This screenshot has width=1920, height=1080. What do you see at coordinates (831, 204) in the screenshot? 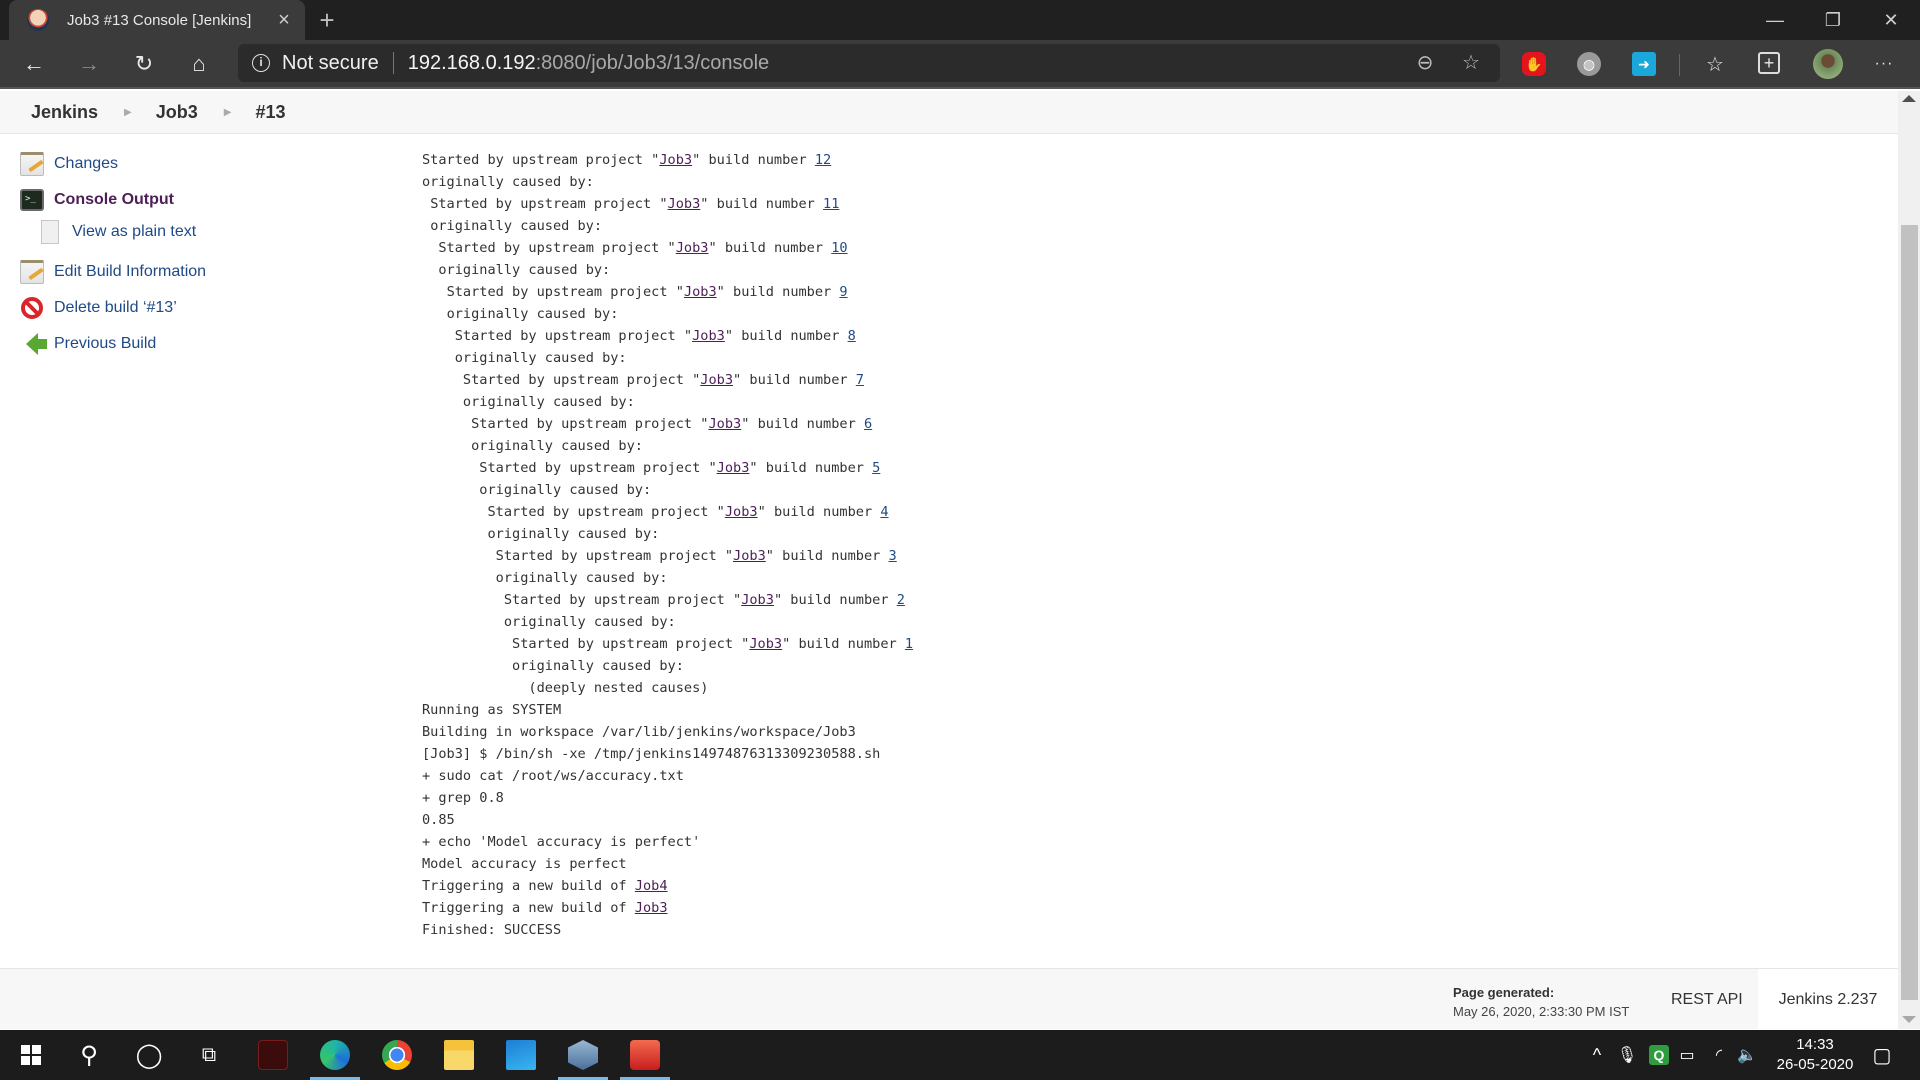
I see `build-number-link: 11` at bounding box center [831, 204].